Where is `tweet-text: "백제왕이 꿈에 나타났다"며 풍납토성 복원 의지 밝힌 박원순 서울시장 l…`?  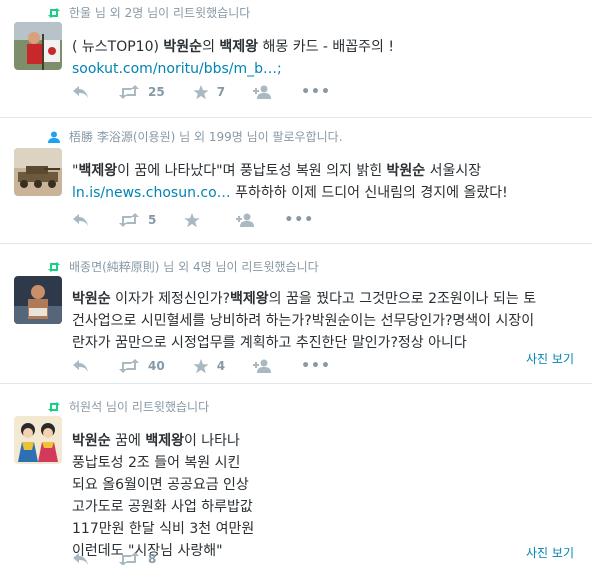 tweet-text: "백제왕이 꿈에 나타났다"며 풍납토성 복원 의지 밝힌 박원순 서울시장 l… is located at coordinates (327, 182).